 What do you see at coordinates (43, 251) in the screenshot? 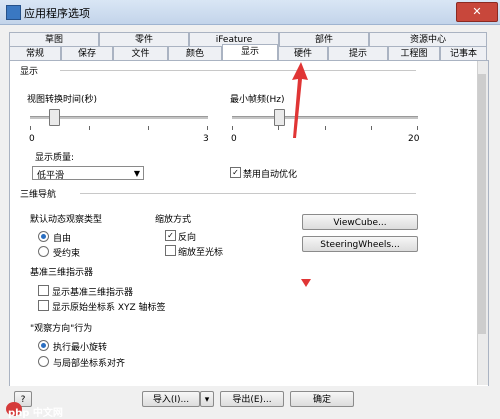
I see `orbit-constrained-radio` at bounding box center [43, 251].